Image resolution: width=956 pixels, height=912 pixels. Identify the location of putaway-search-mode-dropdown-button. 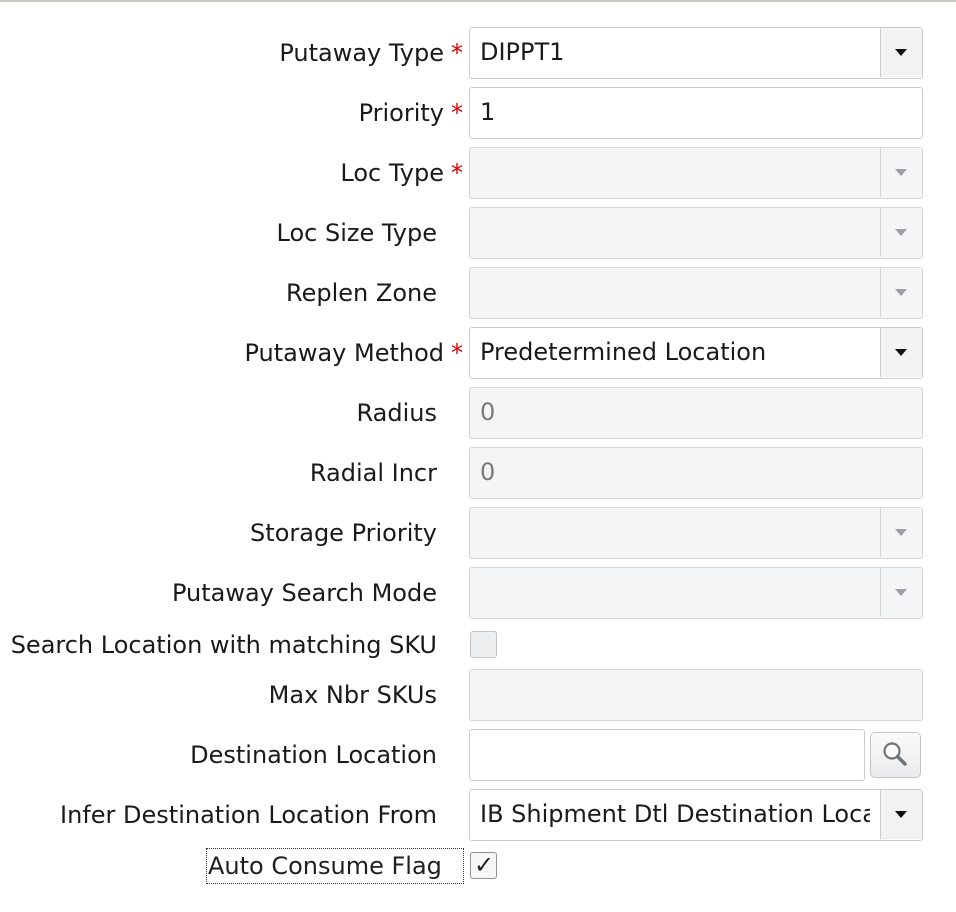
(901, 592).